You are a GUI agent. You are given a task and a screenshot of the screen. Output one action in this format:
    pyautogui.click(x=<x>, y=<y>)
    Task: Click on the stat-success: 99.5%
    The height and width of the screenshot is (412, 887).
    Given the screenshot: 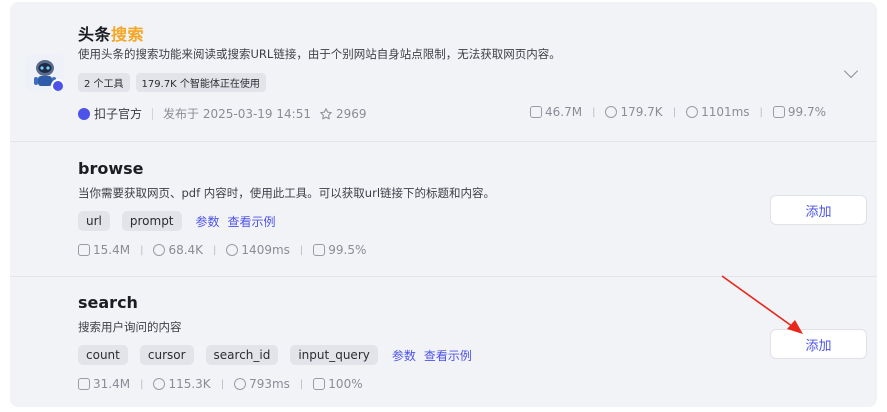 What is the action you would take?
    pyautogui.click(x=339, y=250)
    